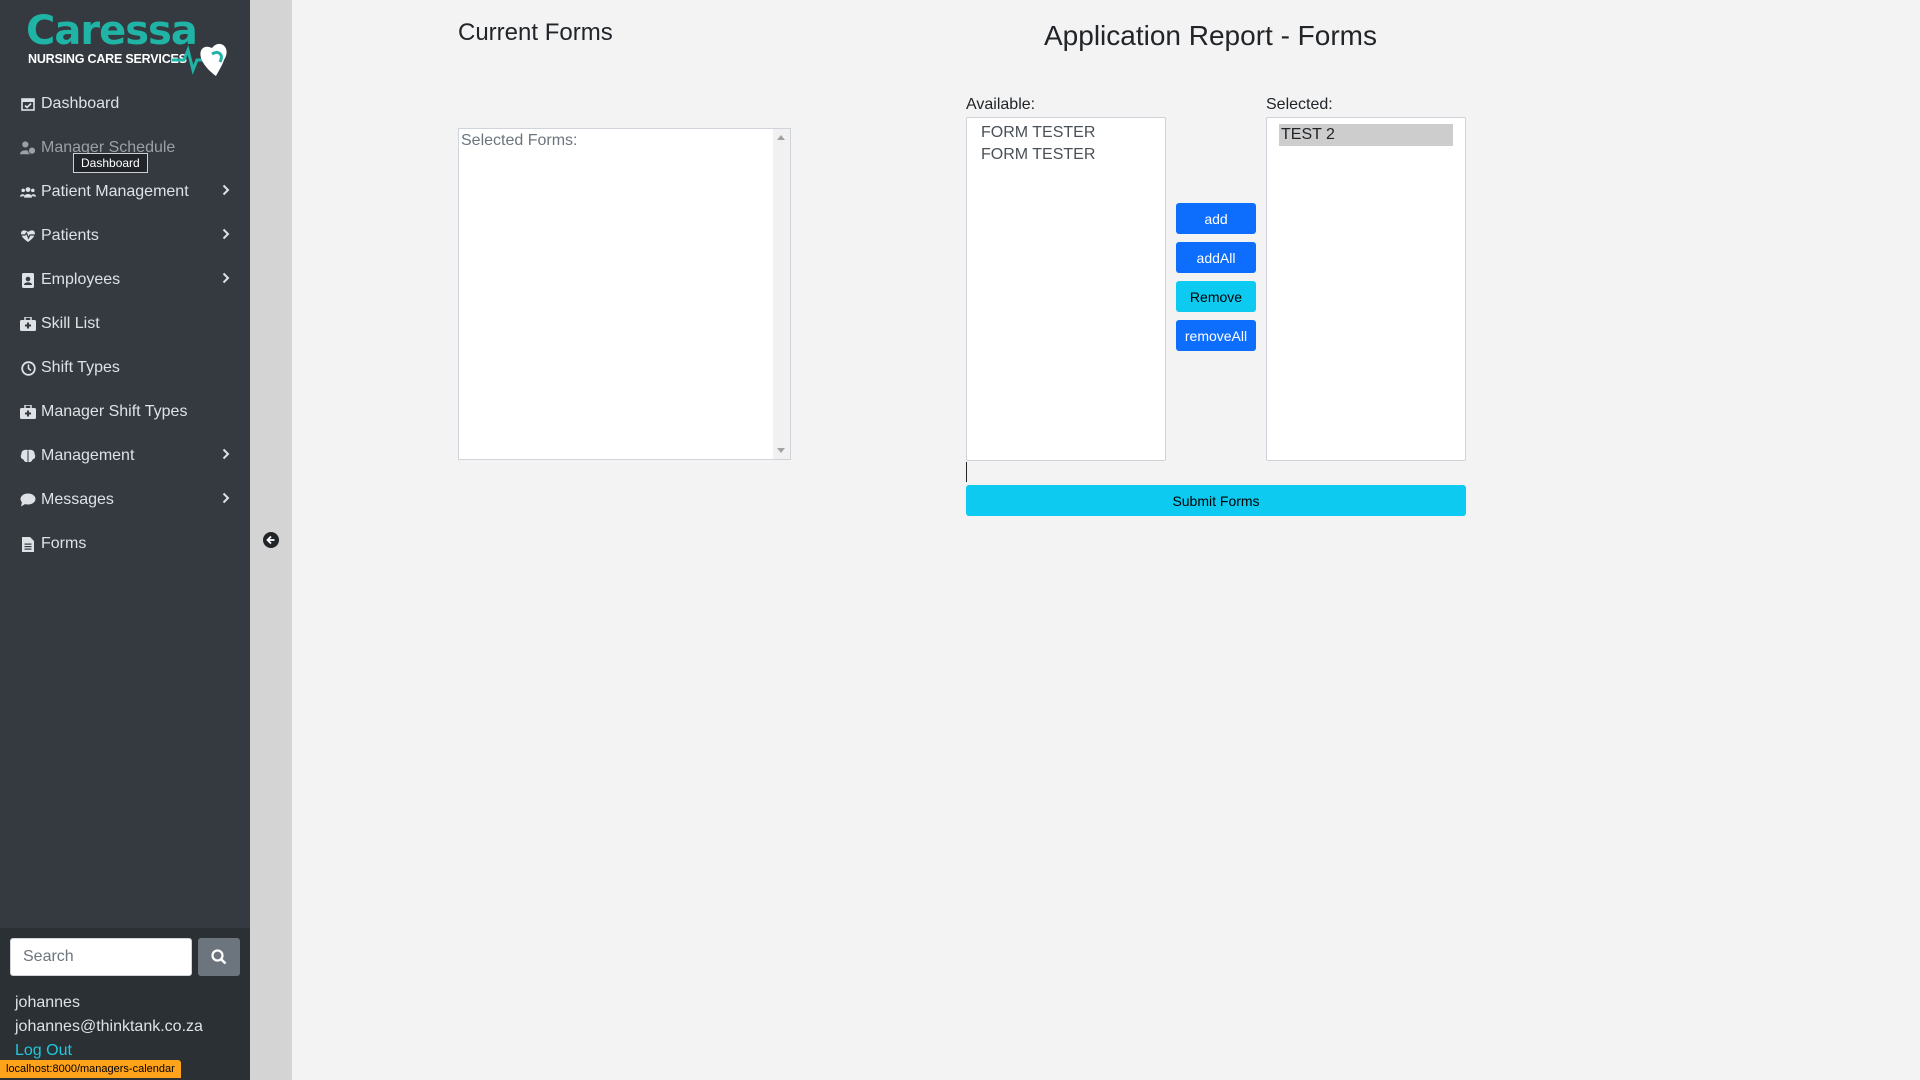 The height and width of the screenshot is (1080, 1920). I want to click on sidebar-item-label: Shift Types, so click(80, 367).